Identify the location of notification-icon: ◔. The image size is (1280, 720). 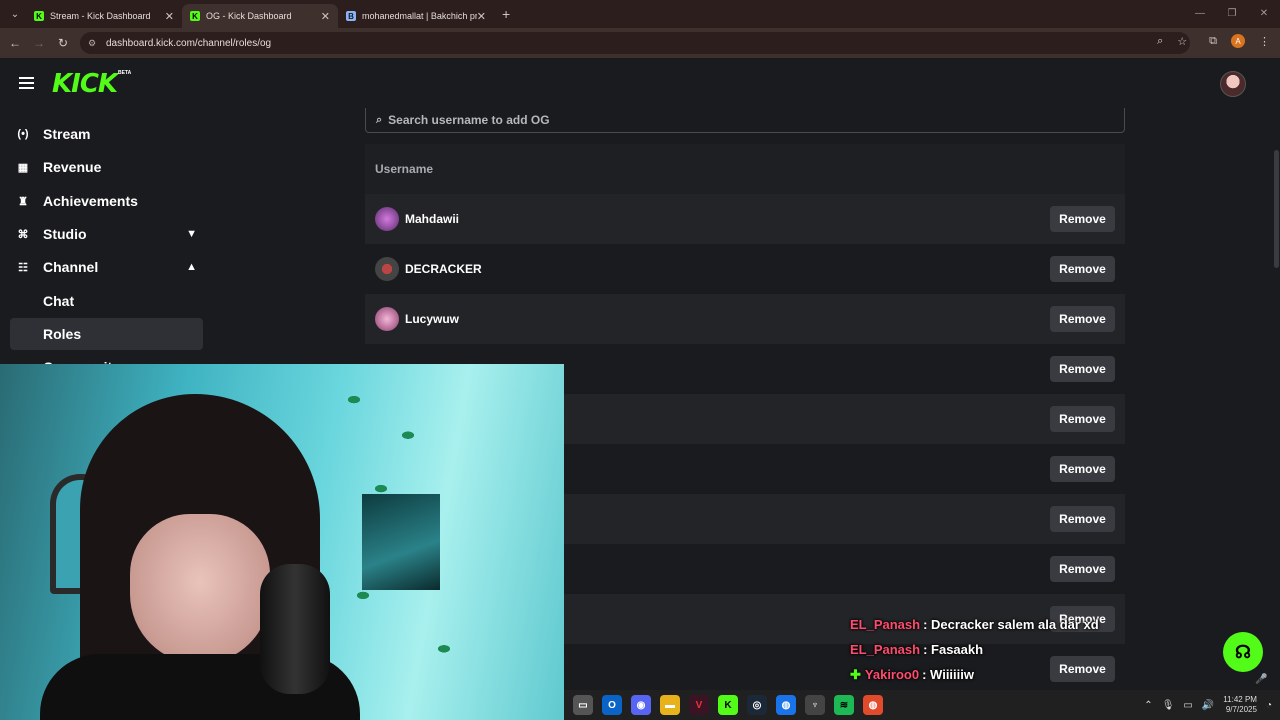
(1269, 705).